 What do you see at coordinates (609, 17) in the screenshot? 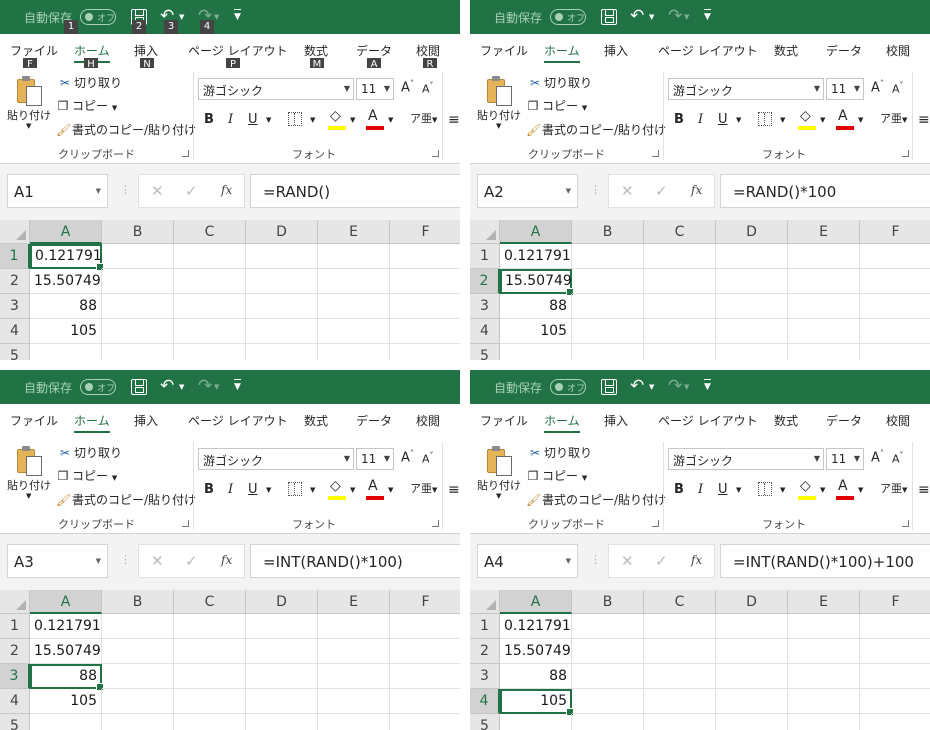
I see `save-icon` at bounding box center [609, 17].